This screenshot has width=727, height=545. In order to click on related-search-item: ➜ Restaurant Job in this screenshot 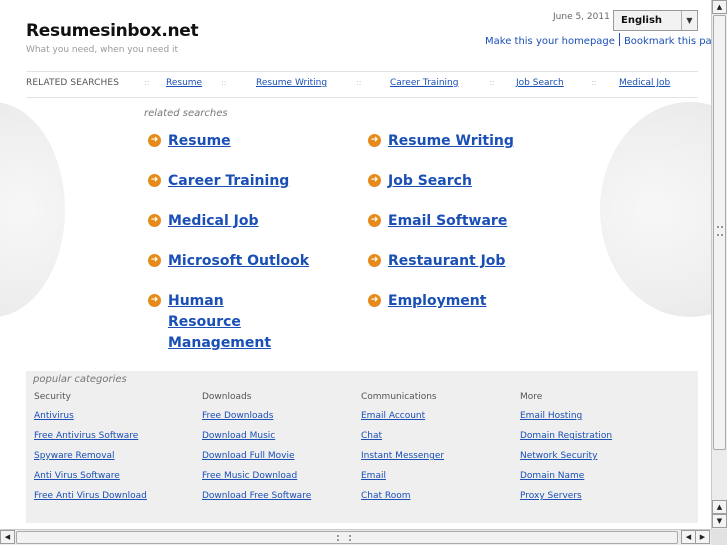, I will do `click(468, 261)`.